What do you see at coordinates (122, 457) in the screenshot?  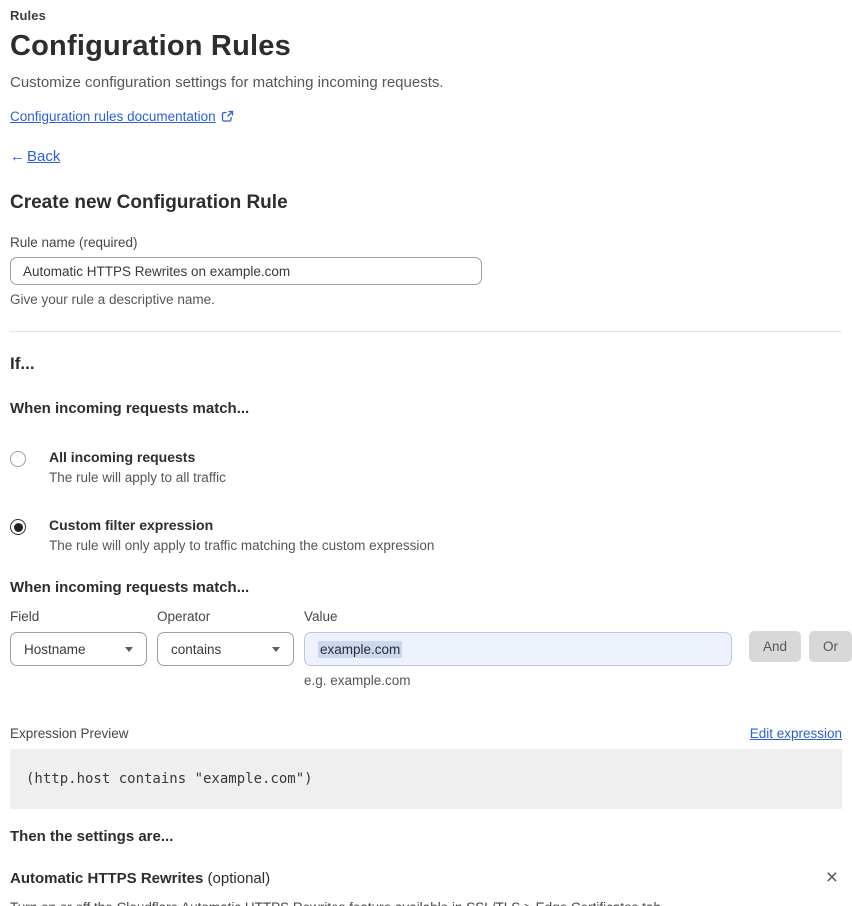 I see `radio-option-label: All incoming requests` at bounding box center [122, 457].